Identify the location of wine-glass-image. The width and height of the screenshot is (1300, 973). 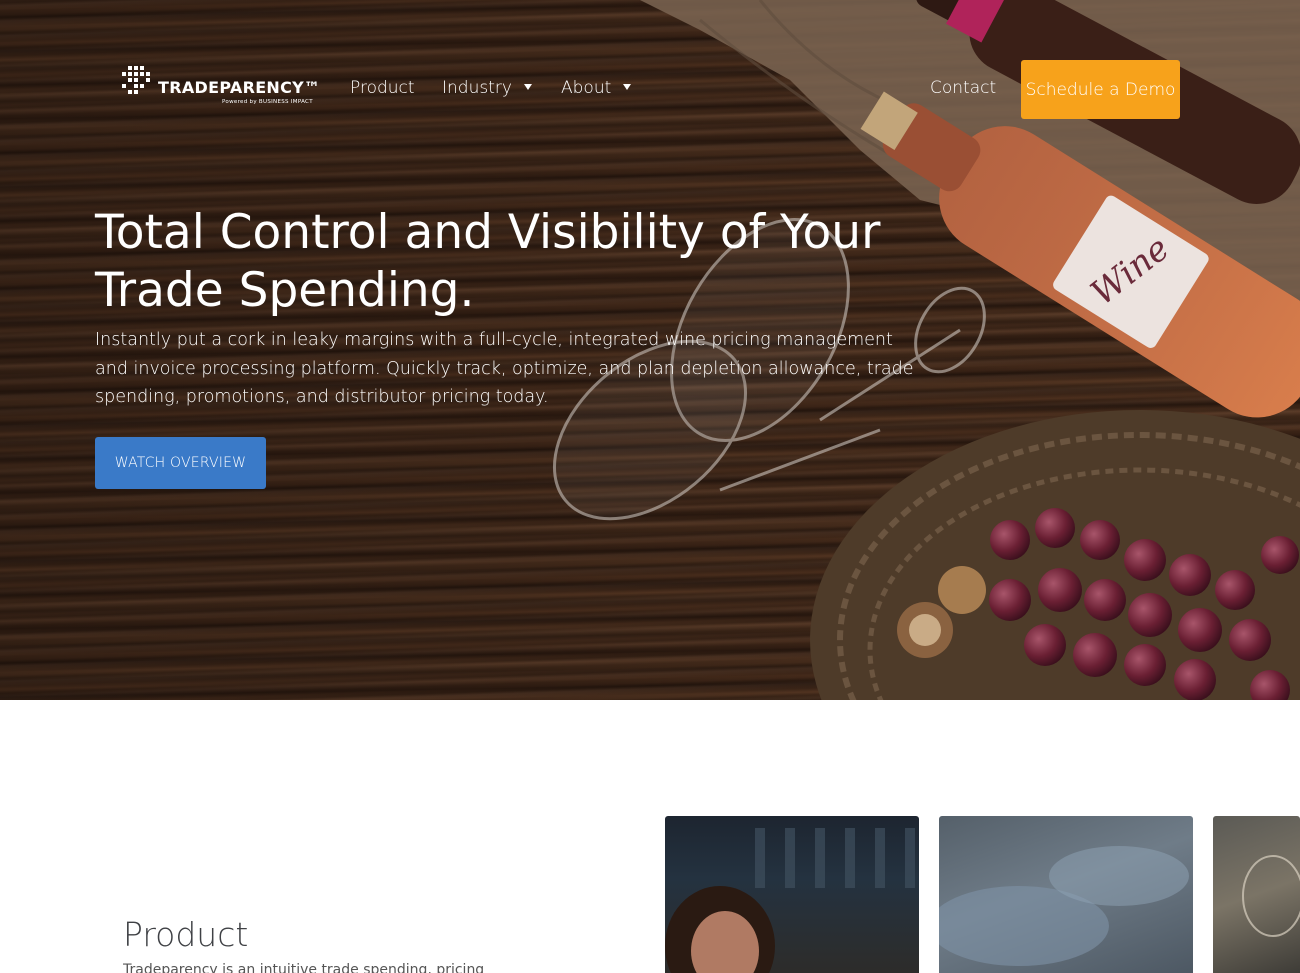
(1271, 896).